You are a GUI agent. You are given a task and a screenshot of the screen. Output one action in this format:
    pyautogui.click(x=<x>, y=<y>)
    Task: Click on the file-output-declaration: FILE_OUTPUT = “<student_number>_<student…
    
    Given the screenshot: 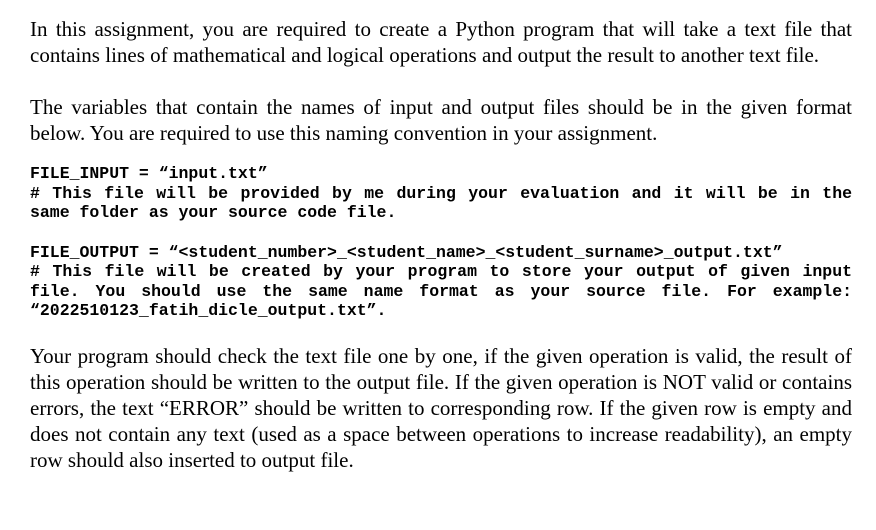 What is the action you would take?
    pyautogui.click(x=406, y=252)
    